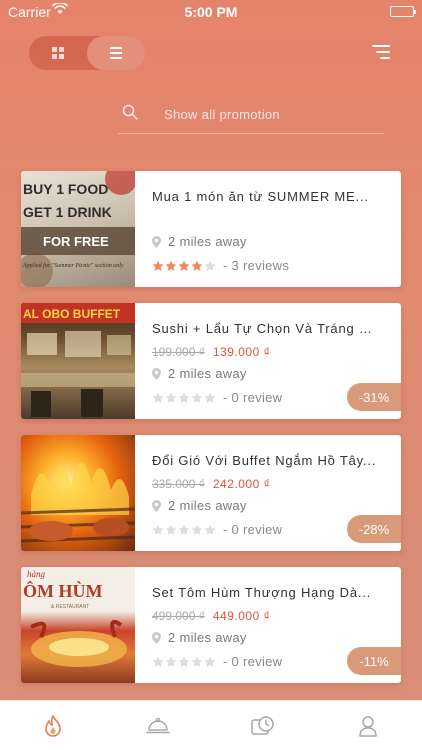  I want to click on sale-price: 242.000 ₫, so click(241, 484).